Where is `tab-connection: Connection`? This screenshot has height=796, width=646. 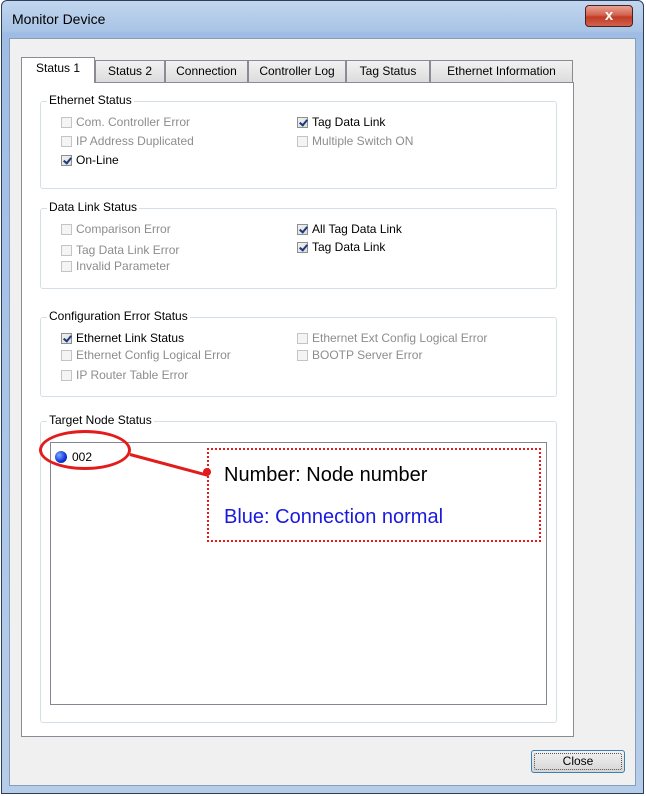 tab-connection: Connection is located at coordinates (206, 71).